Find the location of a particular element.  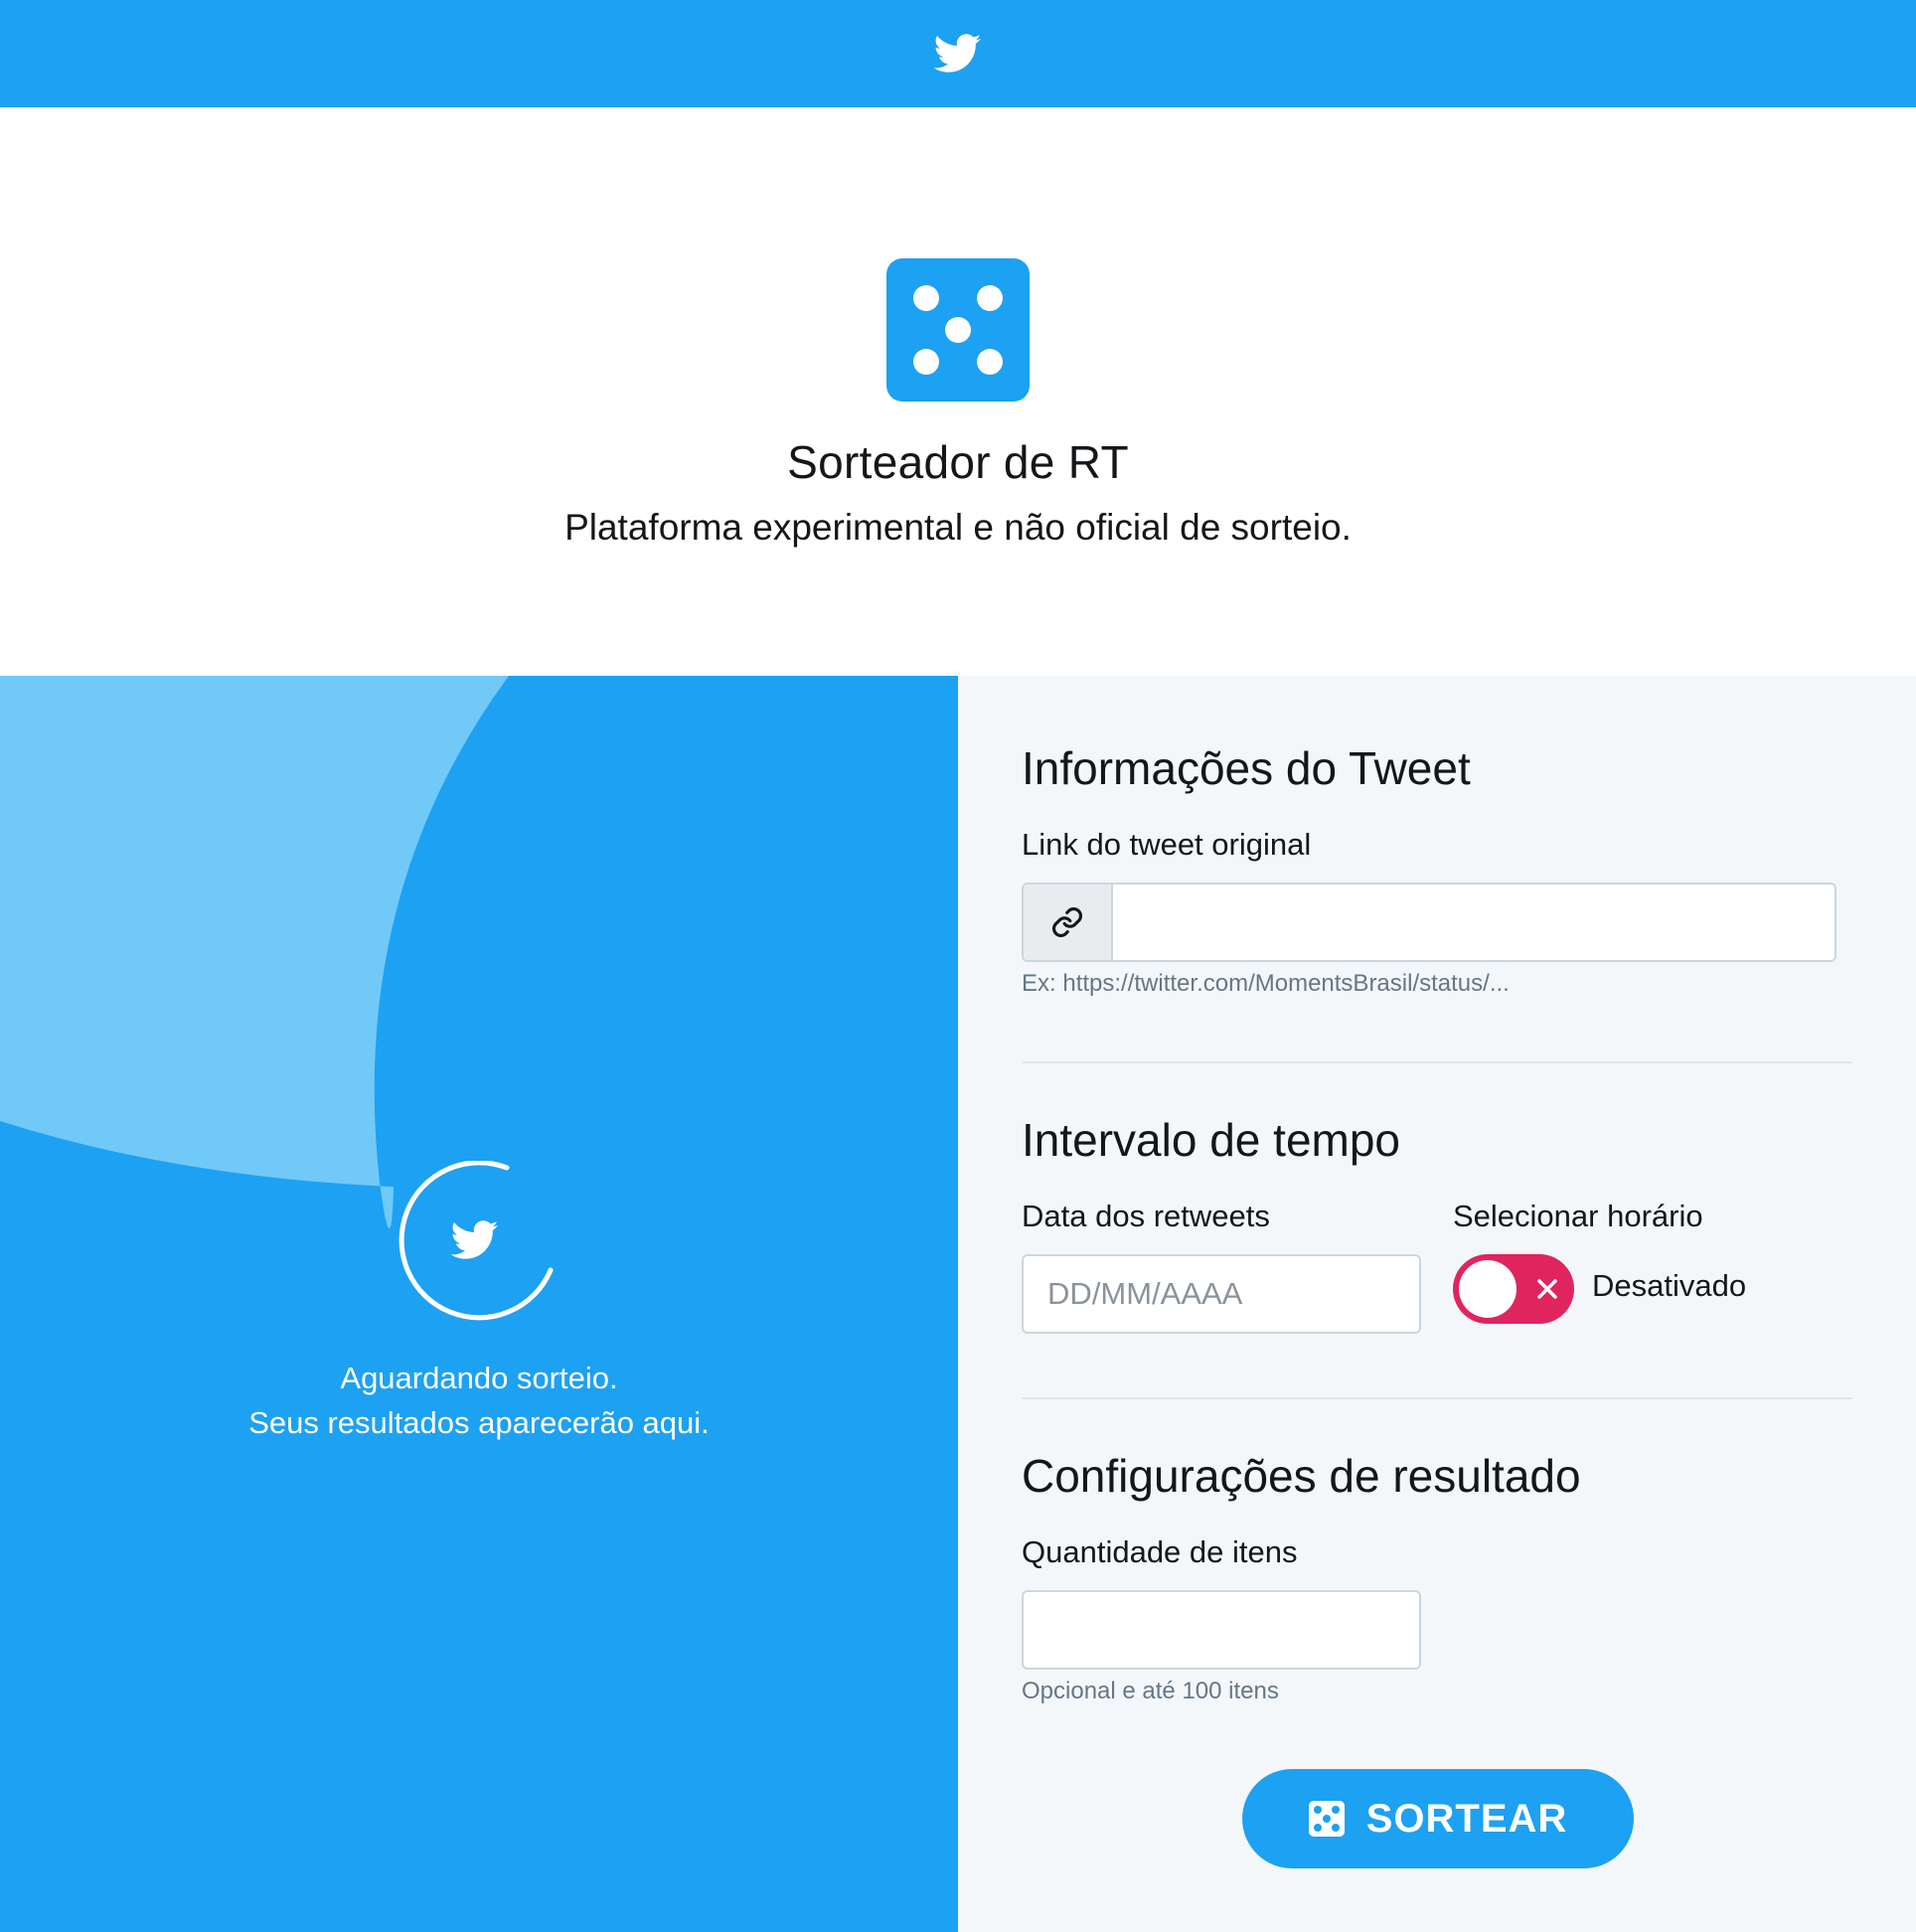

link-icon is located at coordinates (1068, 922).